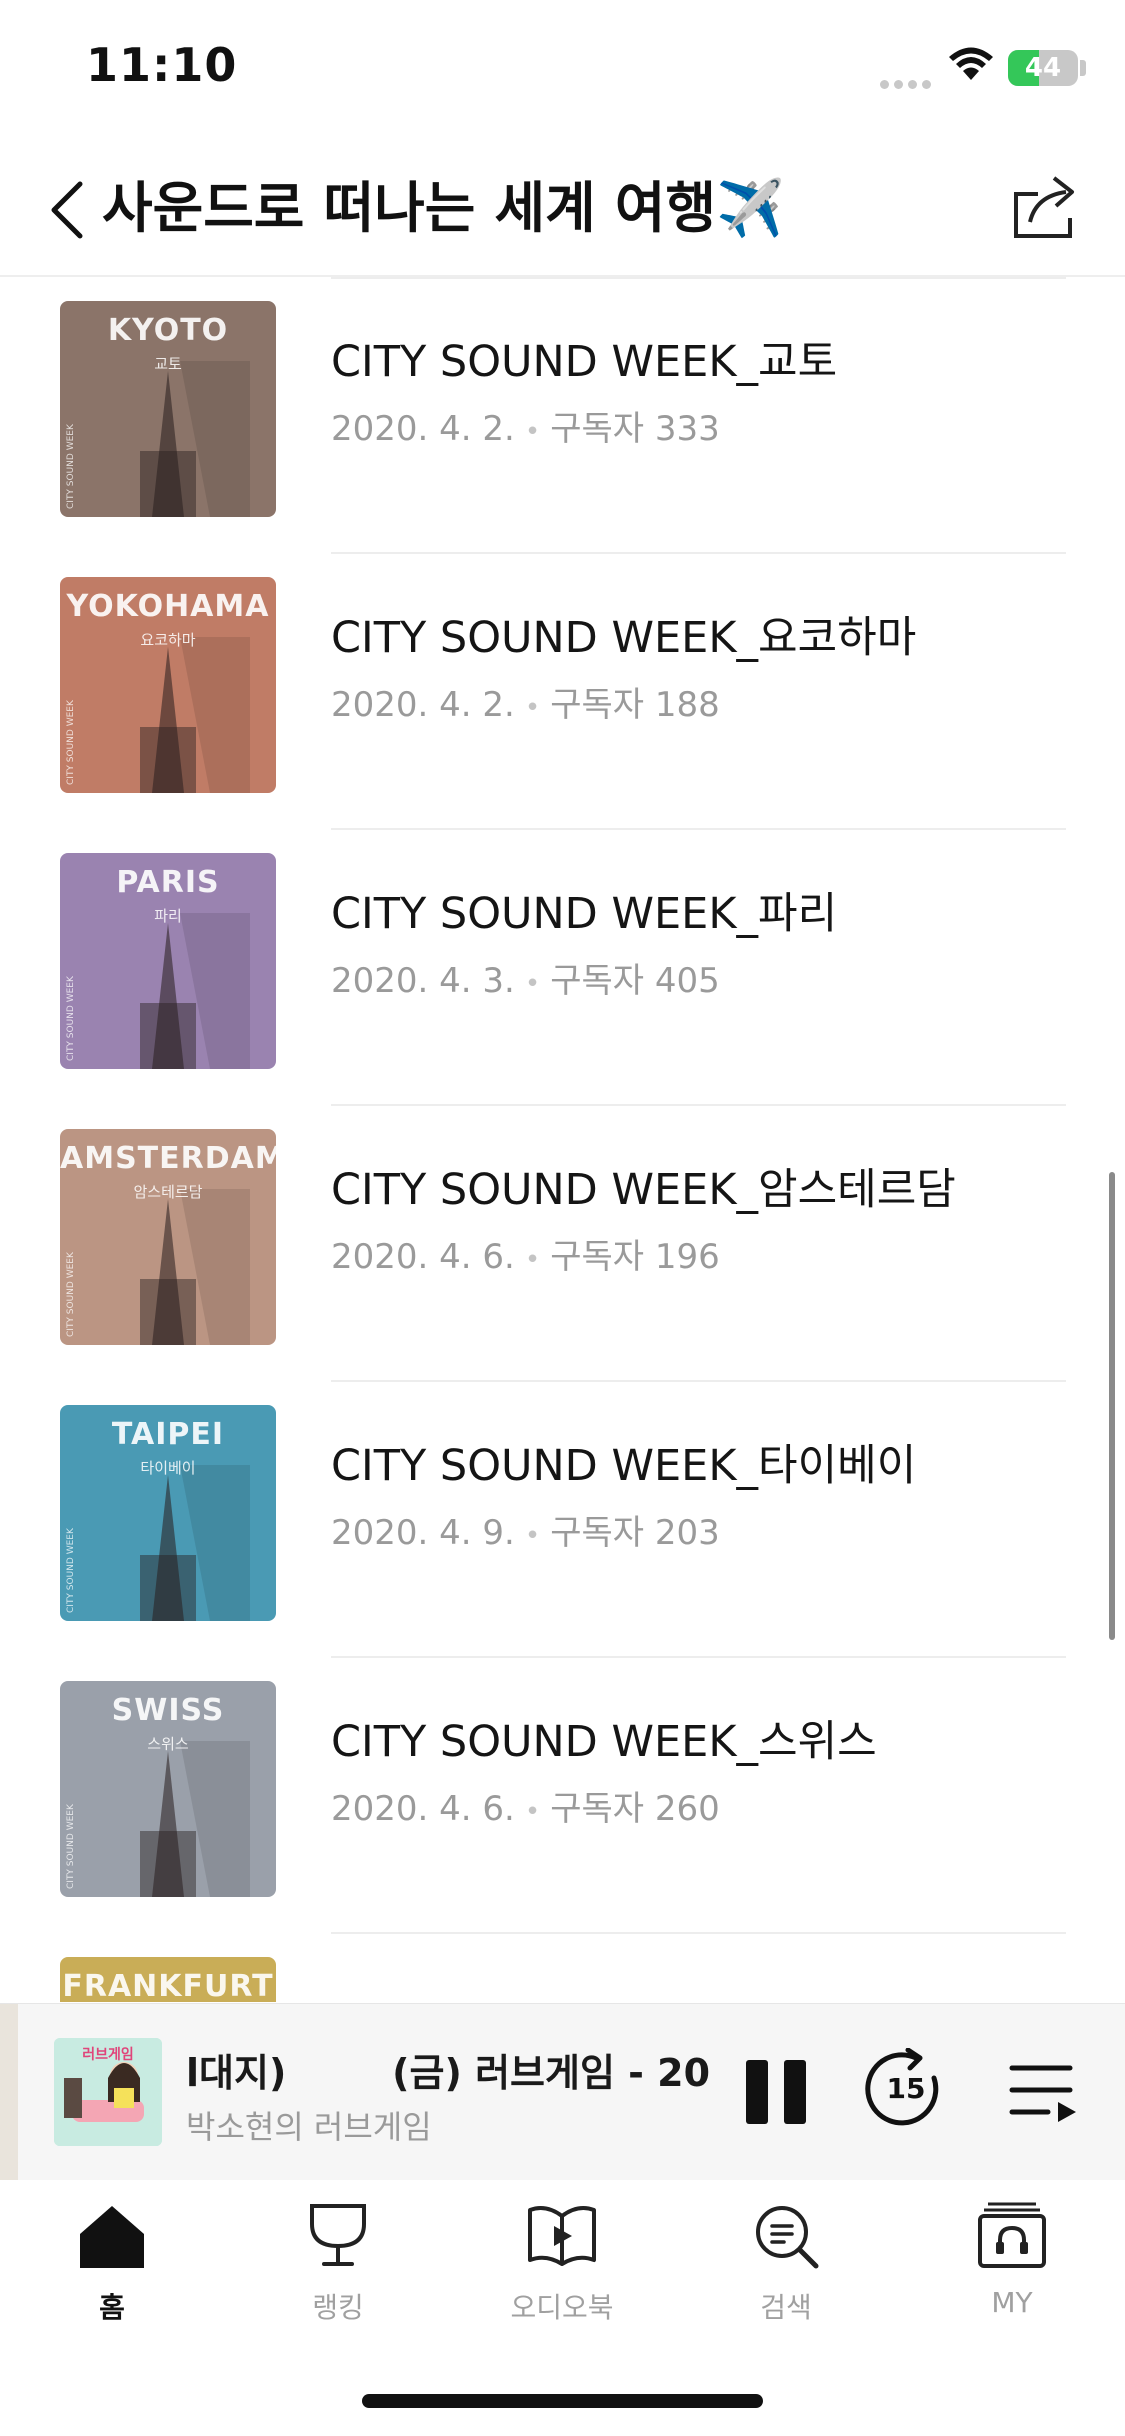  What do you see at coordinates (971, 63) in the screenshot?
I see `wifi-icon` at bounding box center [971, 63].